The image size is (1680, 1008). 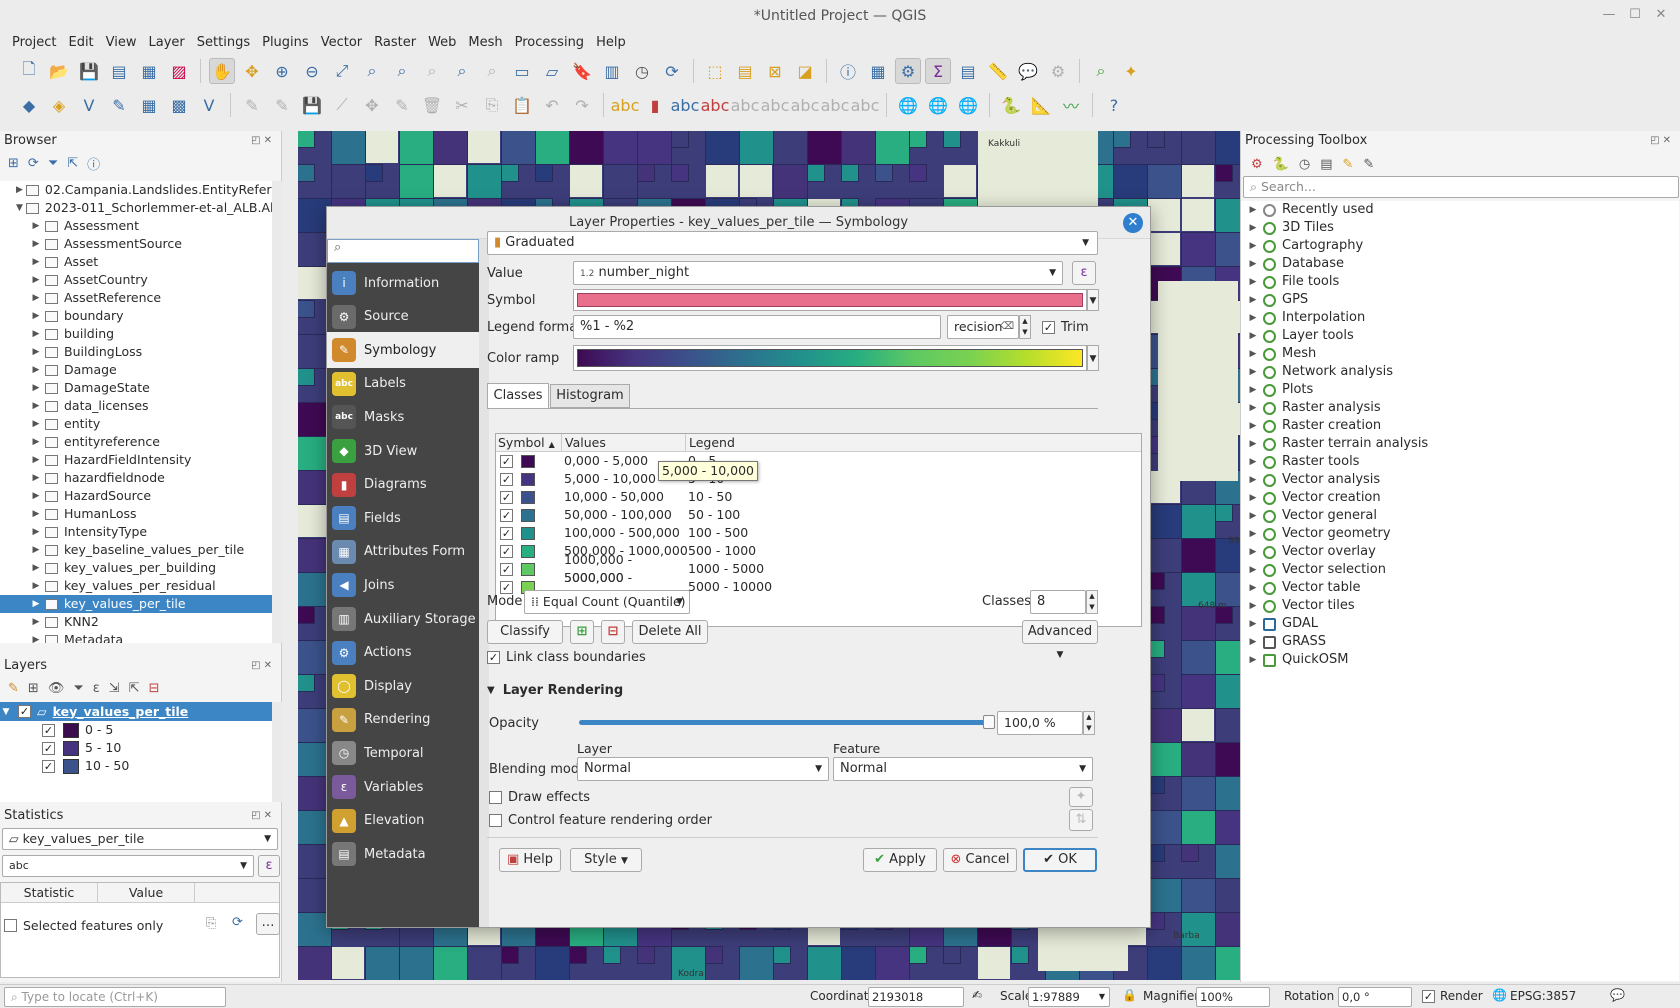 I want to click on symbol-column-header: Symbol ▲, so click(x=529, y=442).